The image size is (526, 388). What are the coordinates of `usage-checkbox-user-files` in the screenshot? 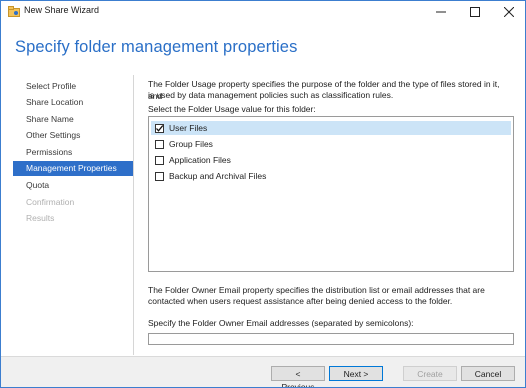 It's located at (159, 128).